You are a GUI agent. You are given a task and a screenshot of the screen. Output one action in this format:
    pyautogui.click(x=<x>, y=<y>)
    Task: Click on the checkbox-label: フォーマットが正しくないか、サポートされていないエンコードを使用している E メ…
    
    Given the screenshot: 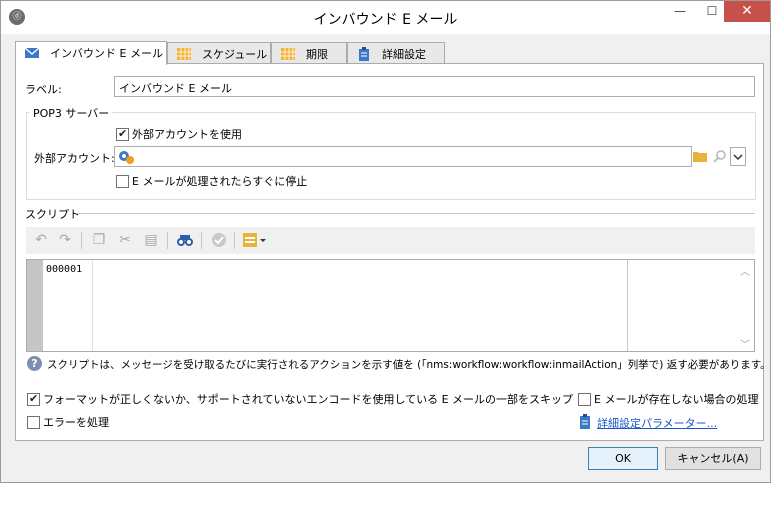 What is the action you would take?
    pyautogui.click(x=308, y=399)
    